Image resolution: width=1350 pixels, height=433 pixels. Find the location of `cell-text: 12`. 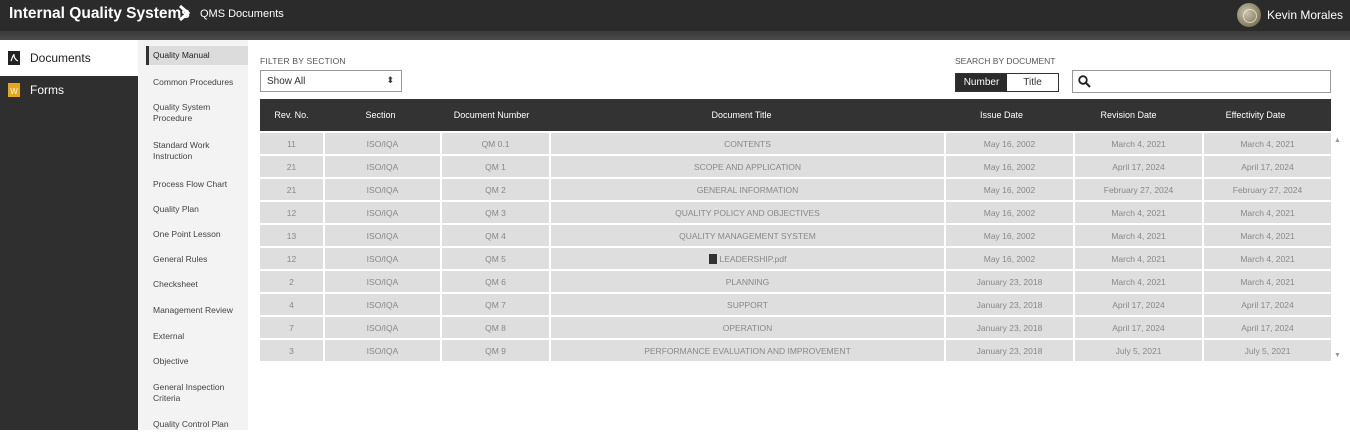

cell-text: 12 is located at coordinates (291, 258).